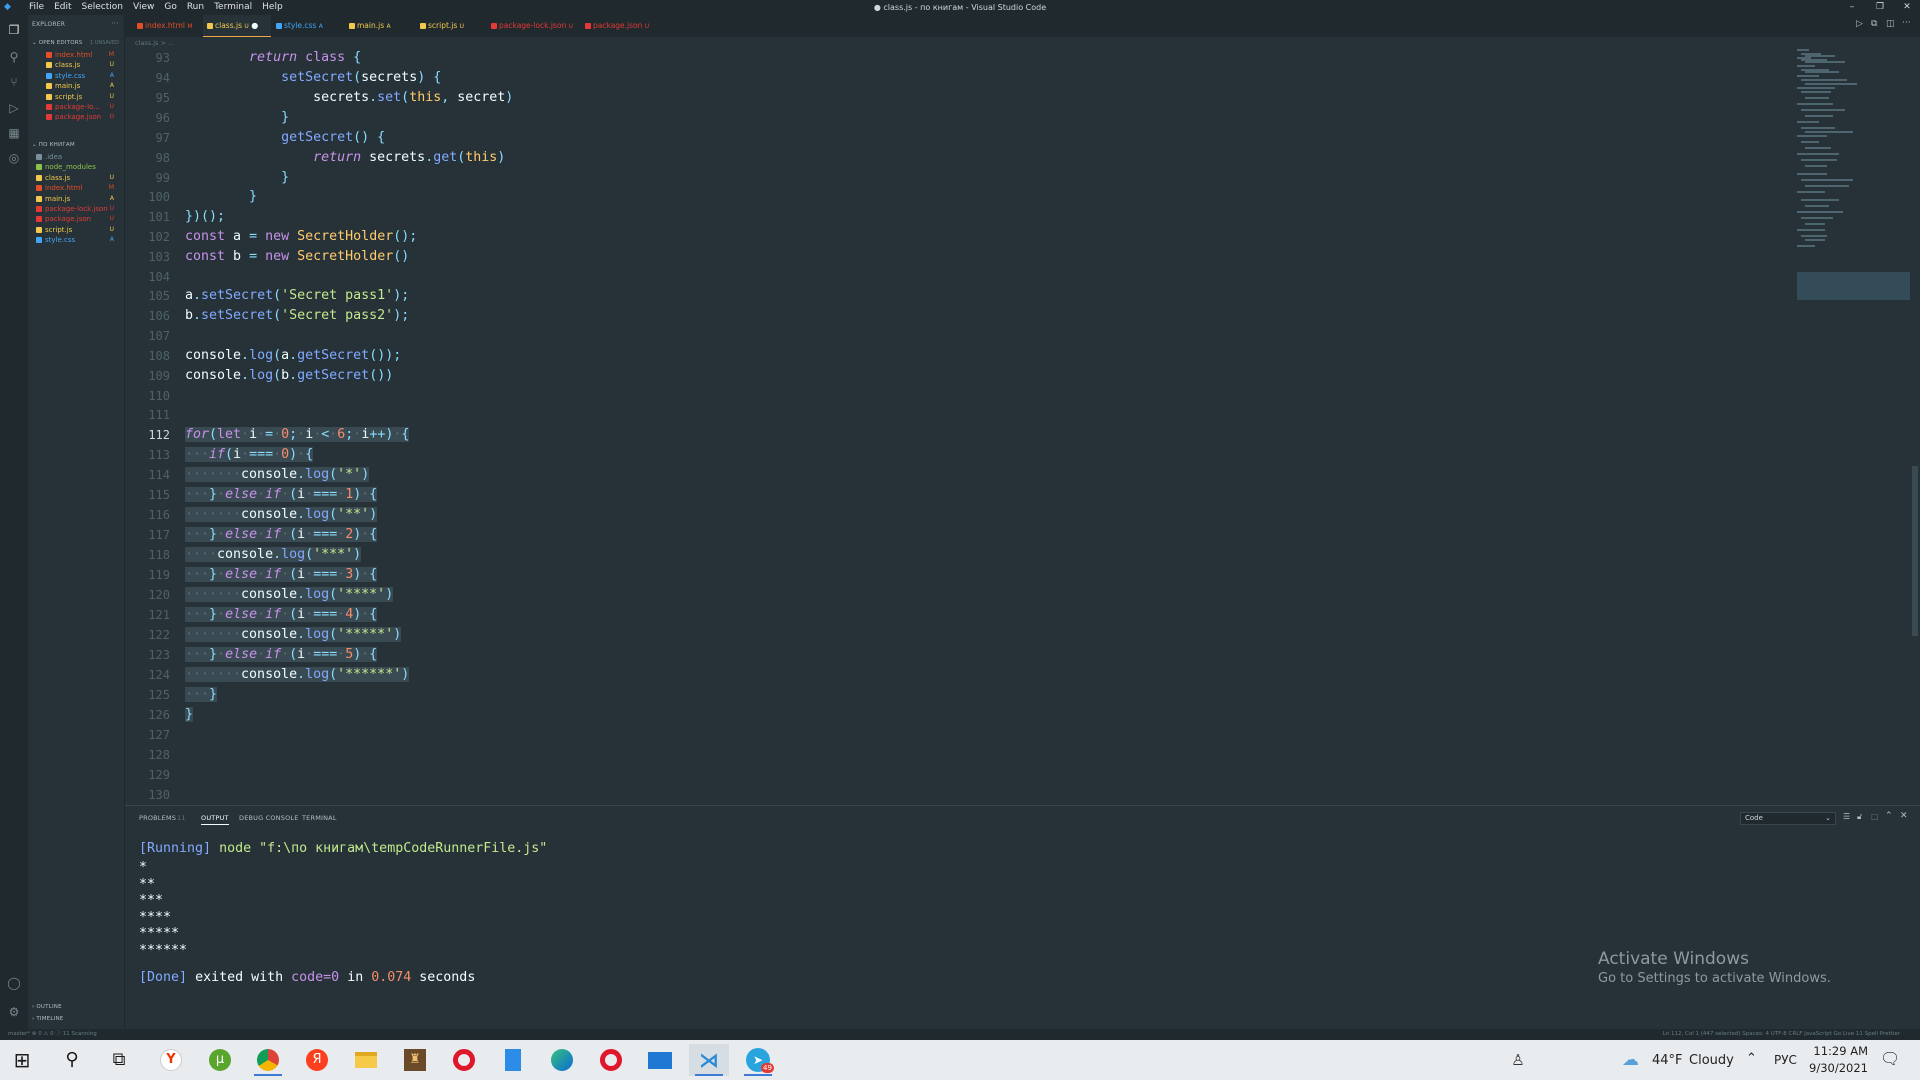  Describe the element at coordinates (14, 108) in the screenshot. I see `run-debug-icon: ▷` at that location.